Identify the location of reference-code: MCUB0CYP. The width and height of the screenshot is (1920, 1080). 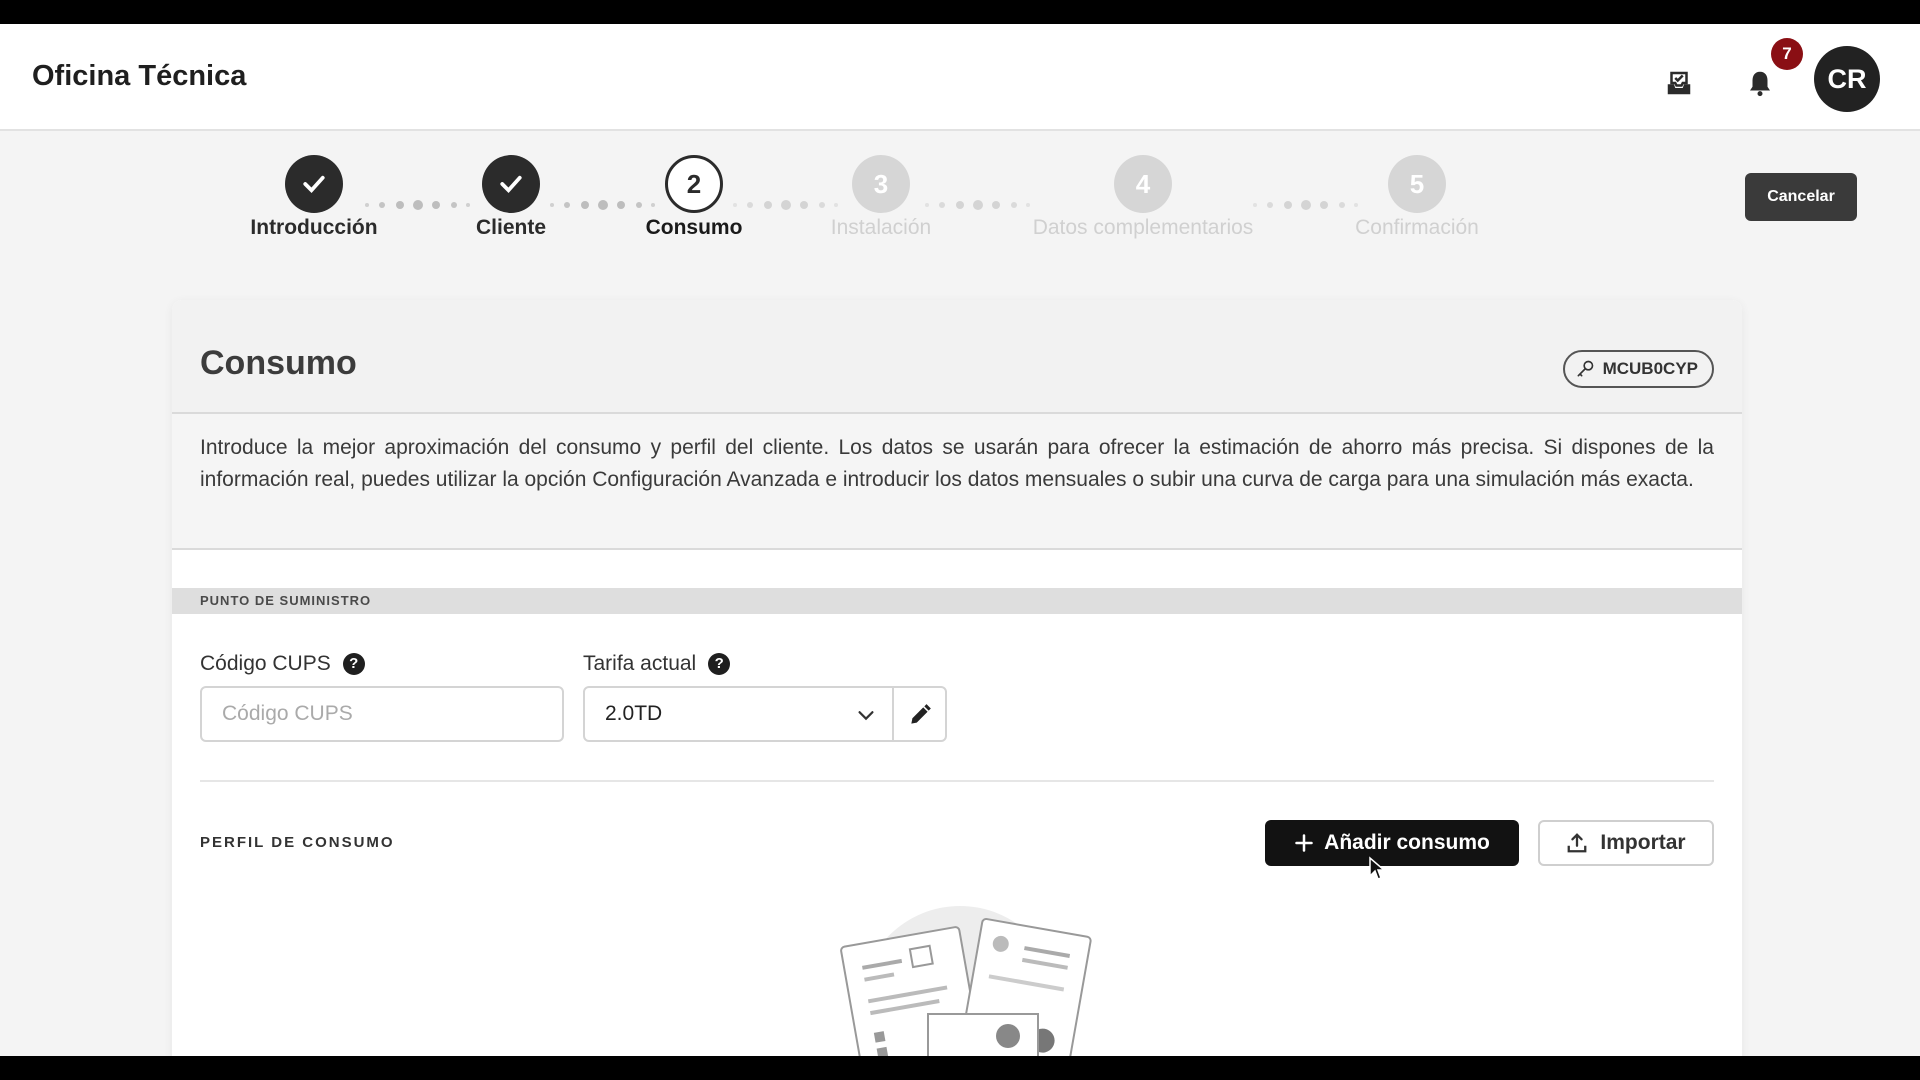
(1650, 368).